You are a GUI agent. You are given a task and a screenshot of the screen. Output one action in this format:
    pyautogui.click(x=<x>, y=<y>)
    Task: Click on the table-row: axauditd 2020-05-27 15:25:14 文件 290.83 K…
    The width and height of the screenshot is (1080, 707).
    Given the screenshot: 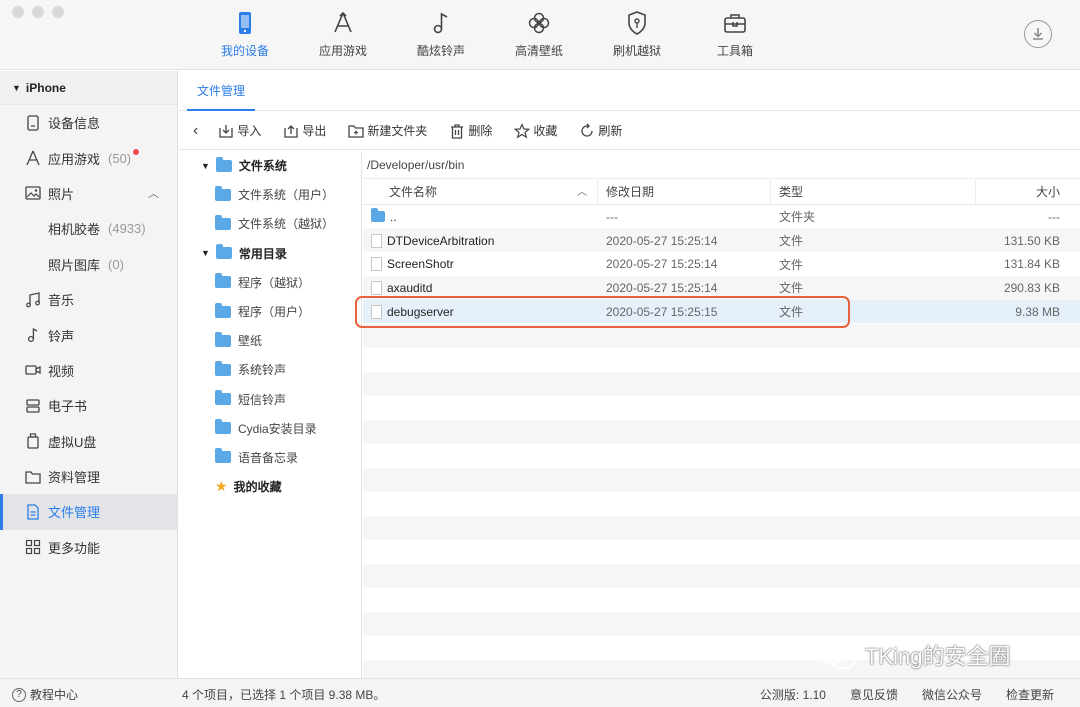 What is the action you would take?
    pyautogui.click(x=721, y=288)
    